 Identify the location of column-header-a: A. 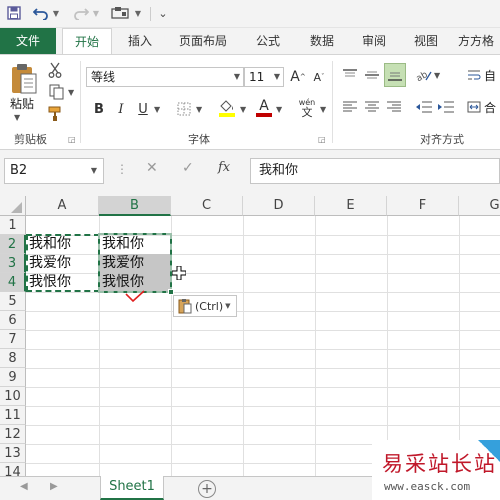
(62, 206).